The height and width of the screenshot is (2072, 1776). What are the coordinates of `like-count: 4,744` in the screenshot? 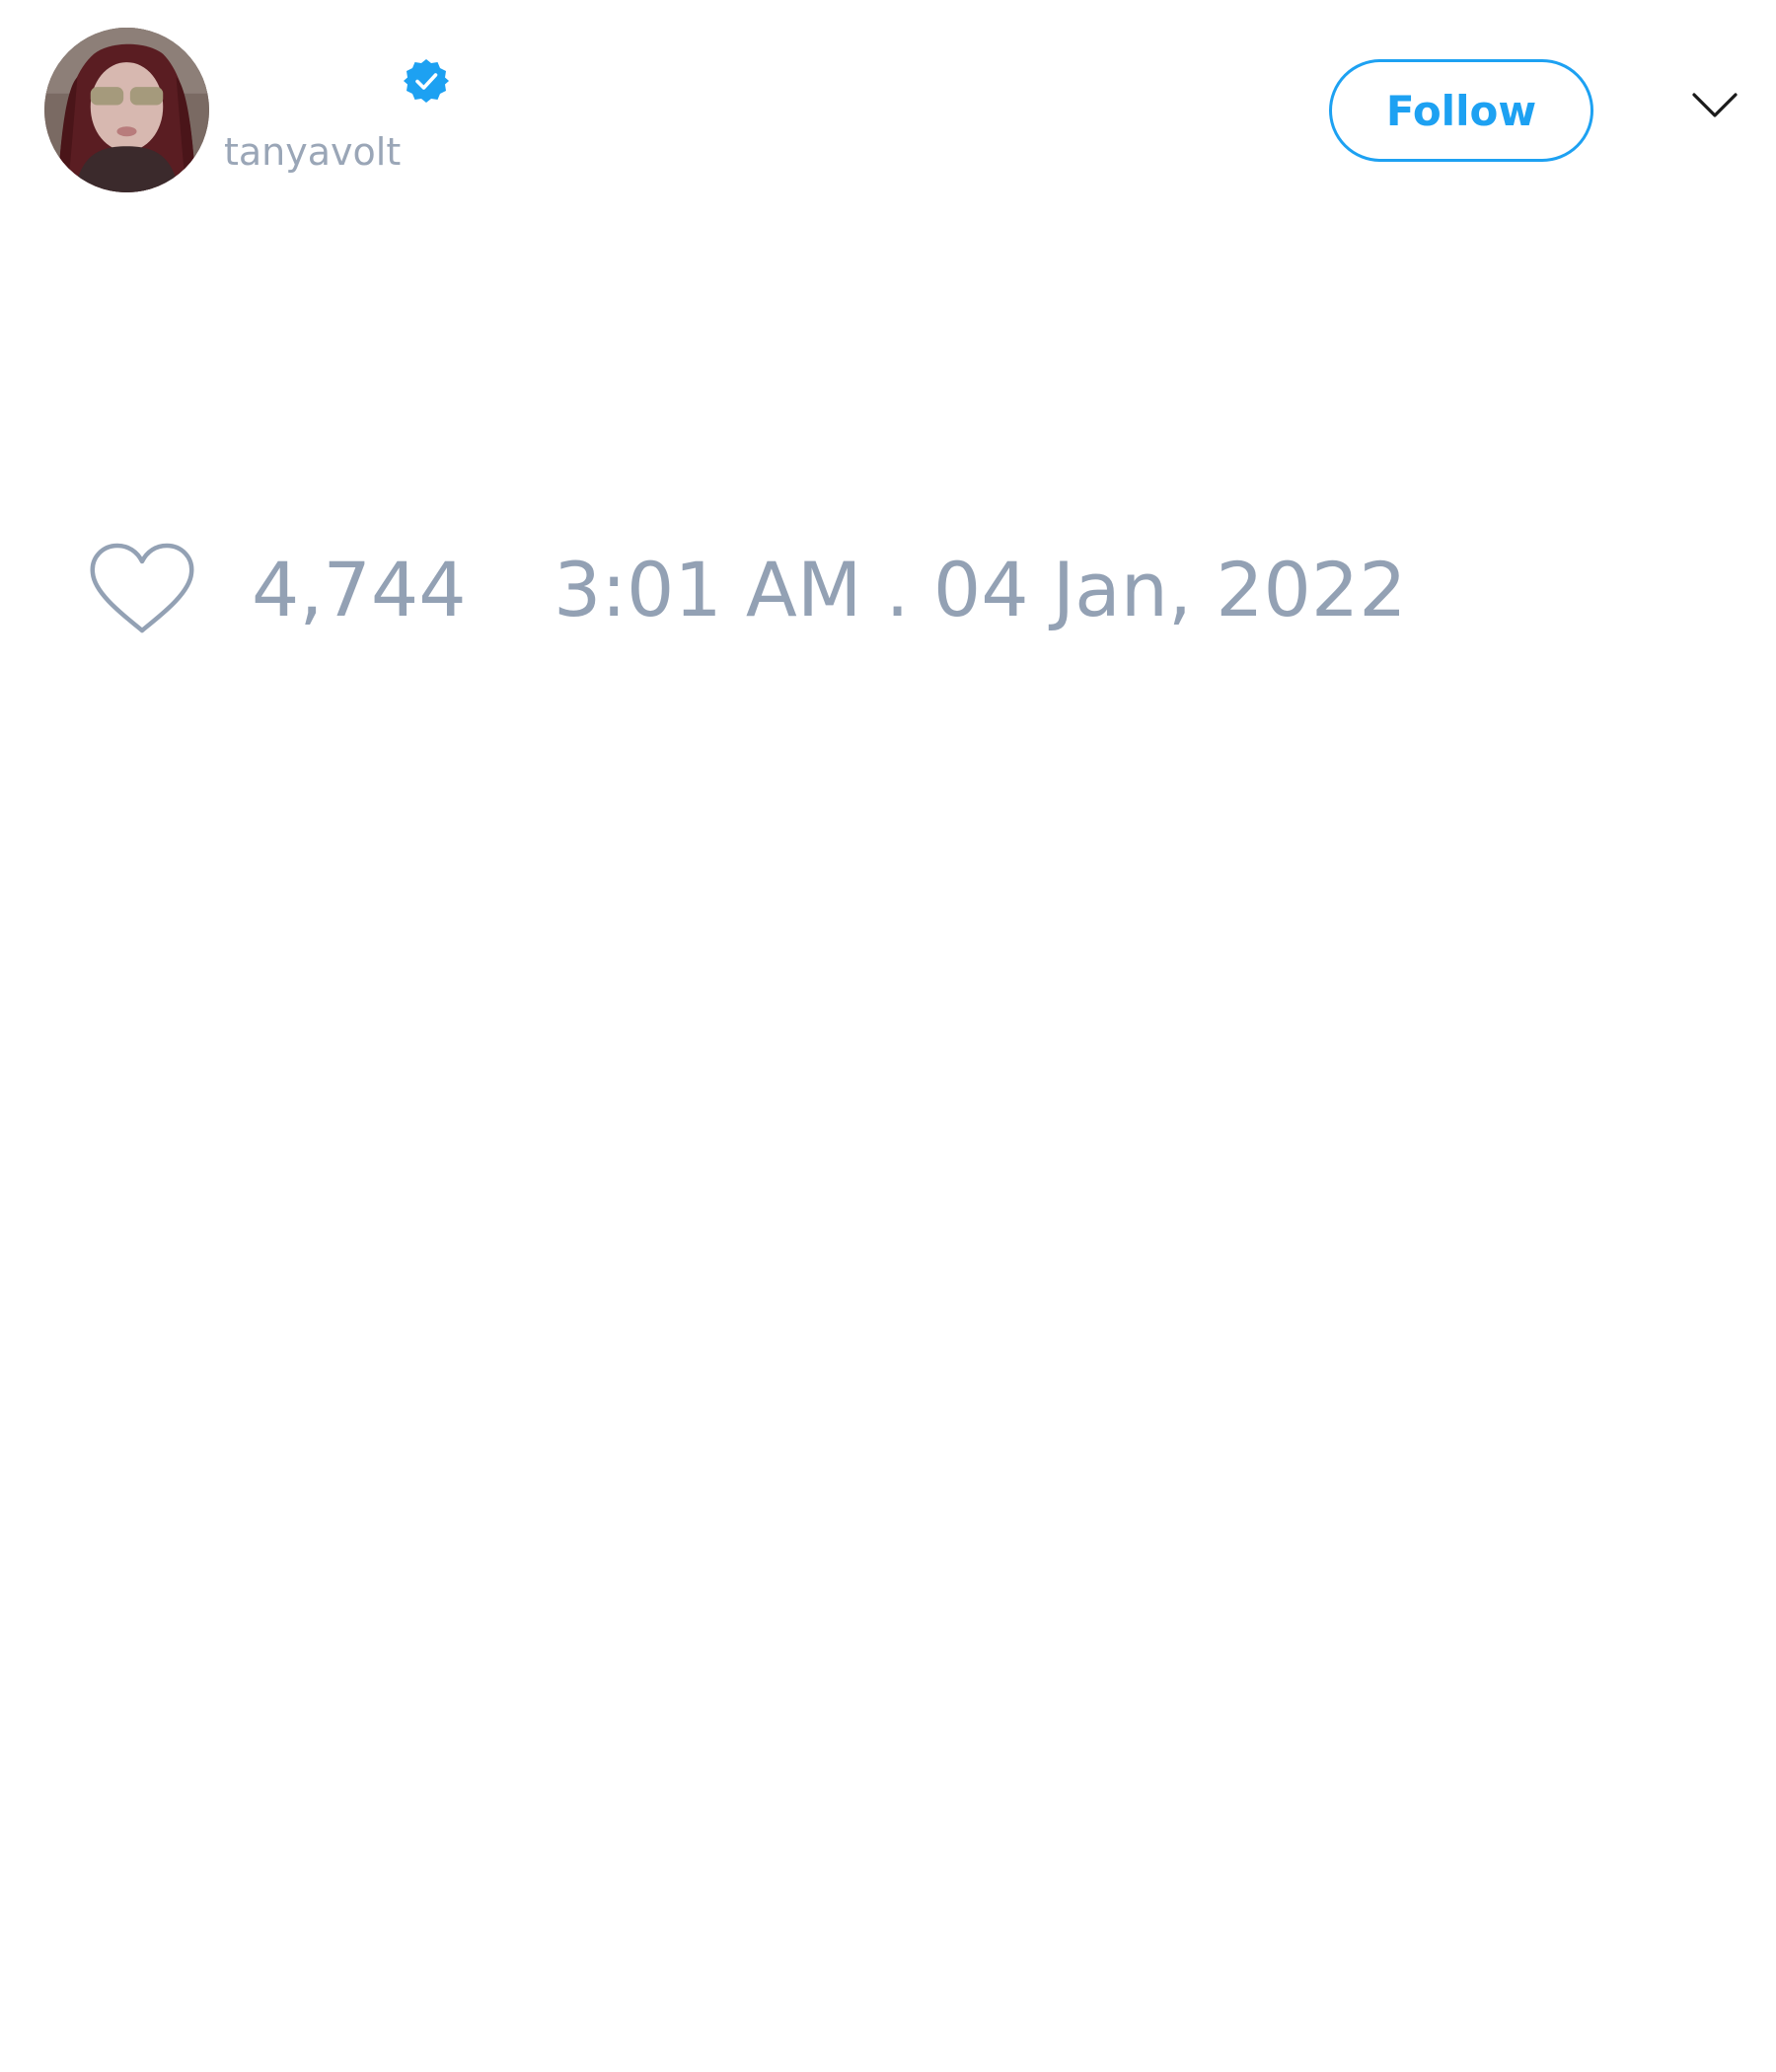 It's located at (359, 589).